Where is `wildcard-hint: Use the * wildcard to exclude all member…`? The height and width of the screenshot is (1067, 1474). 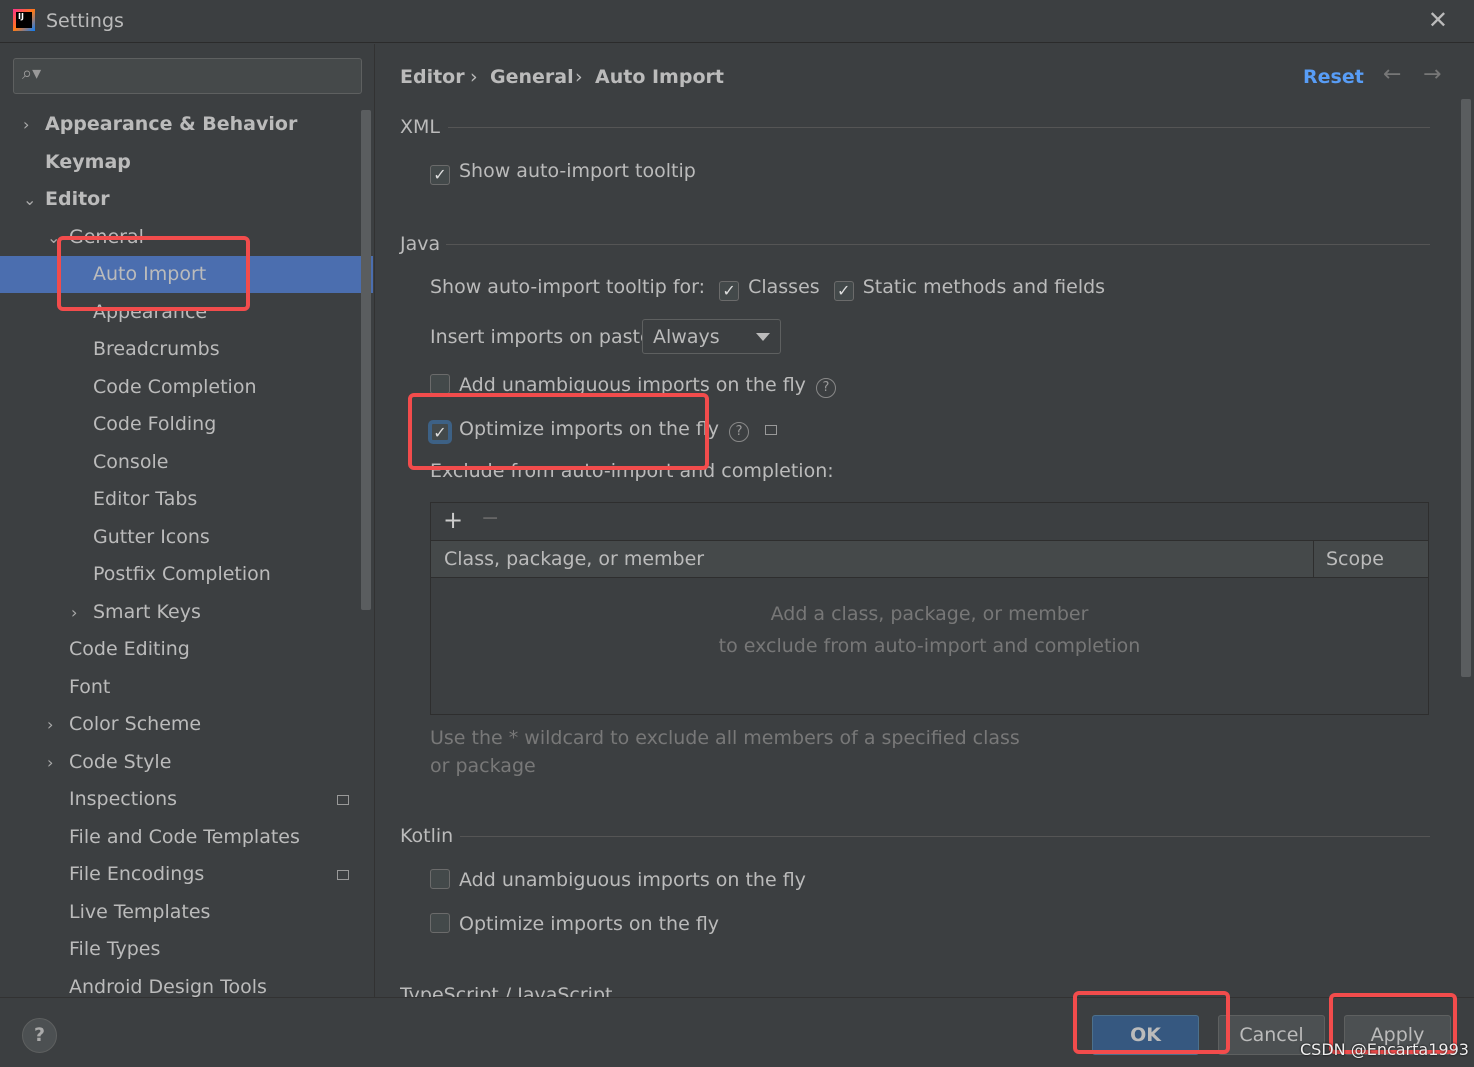
wildcard-hint: Use the * wildcard to exclude all member… is located at coordinates (725, 752).